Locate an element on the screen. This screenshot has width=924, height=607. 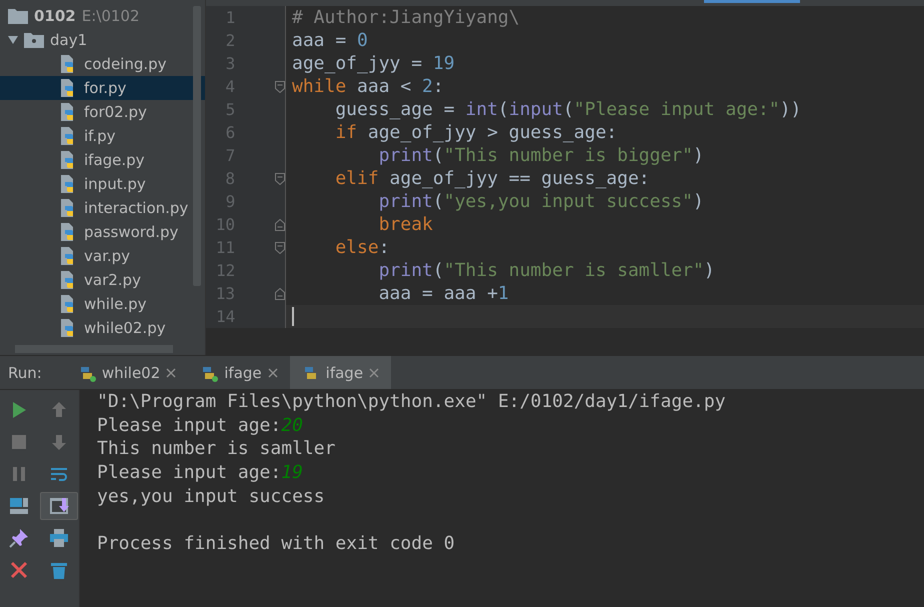
code-line: while aaa < 2: is located at coordinates (367, 86).